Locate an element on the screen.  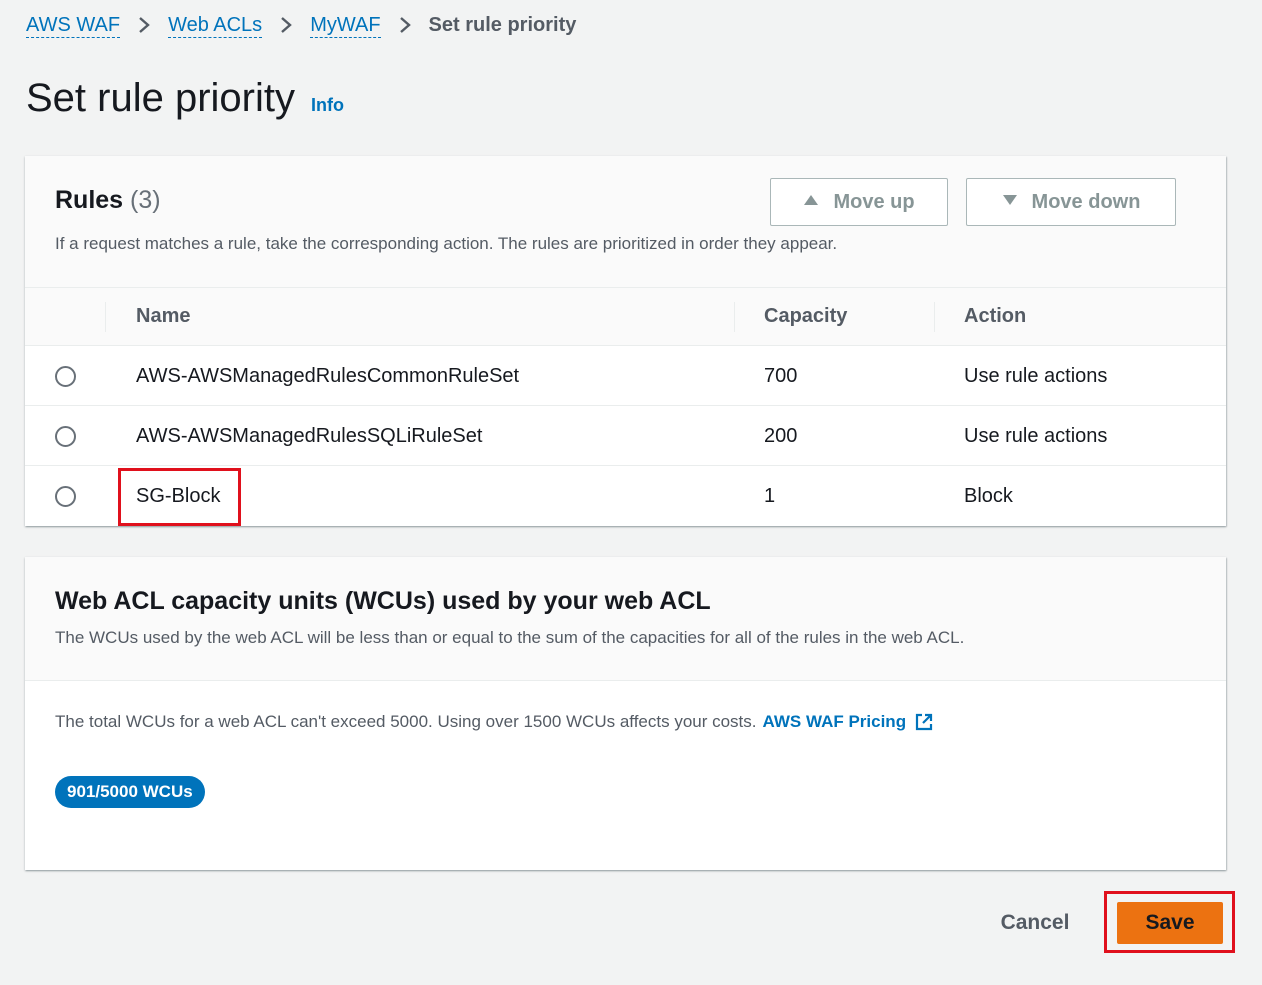
move-up-button: Move up is located at coordinates (859, 202).